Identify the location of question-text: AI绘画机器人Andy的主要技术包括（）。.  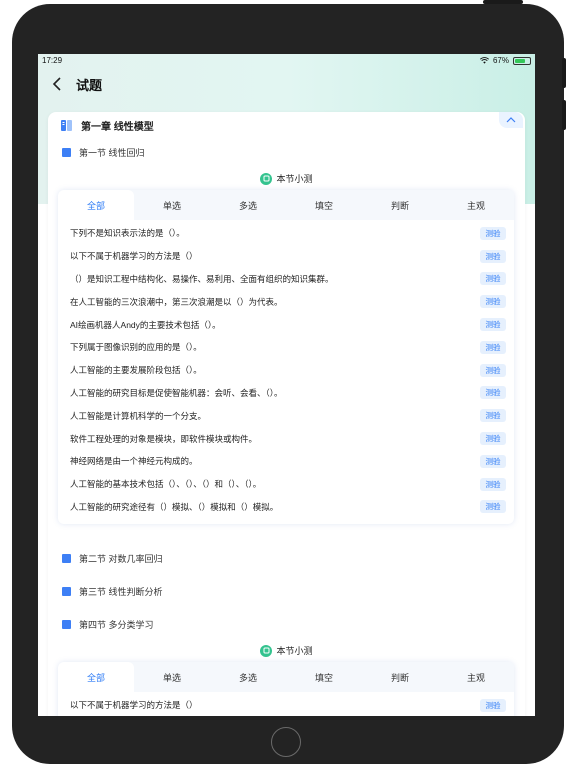
(145, 324).